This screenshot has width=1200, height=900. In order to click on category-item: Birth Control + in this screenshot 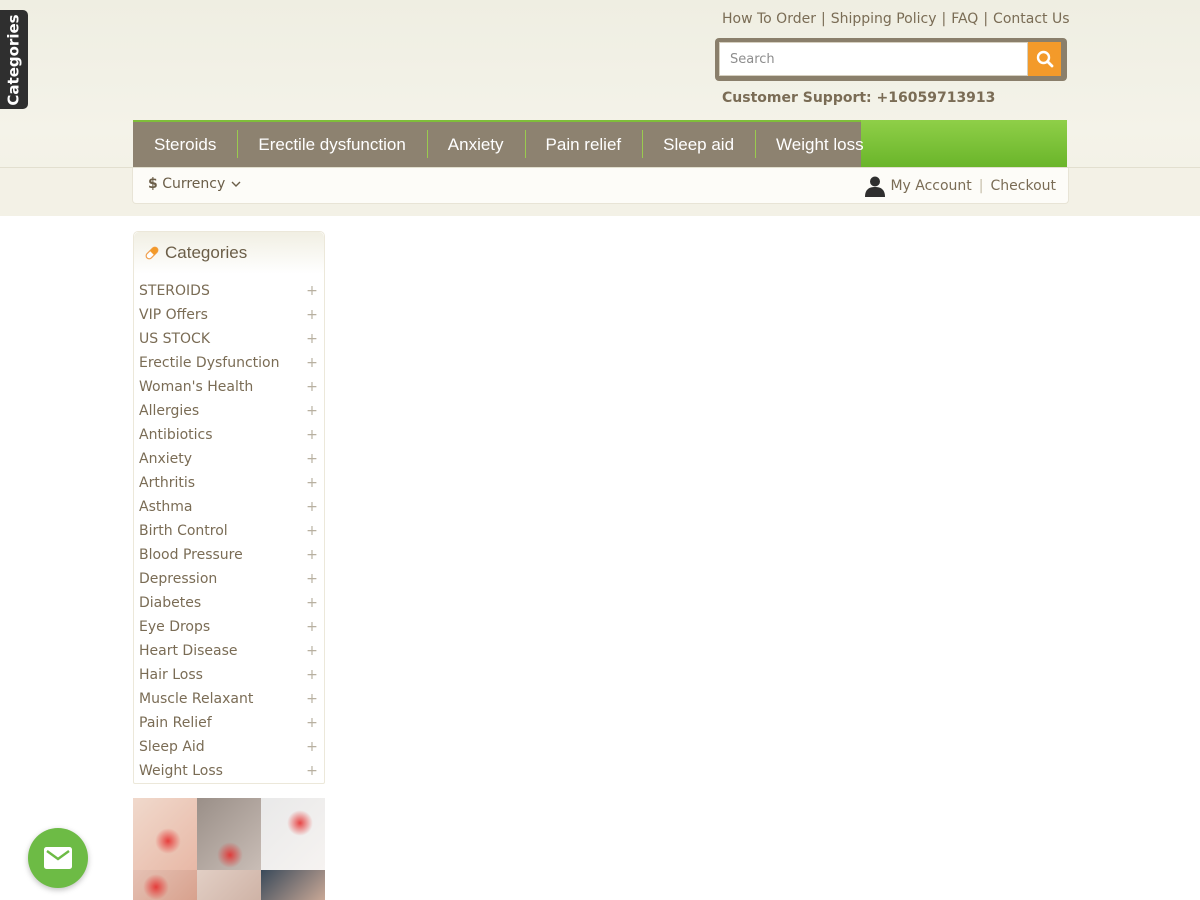, I will do `click(229, 531)`.